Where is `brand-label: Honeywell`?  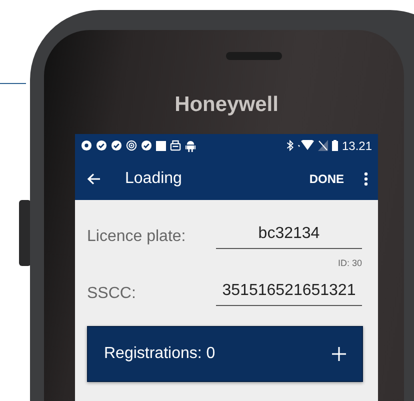
brand-label: Honeywell is located at coordinates (227, 104).